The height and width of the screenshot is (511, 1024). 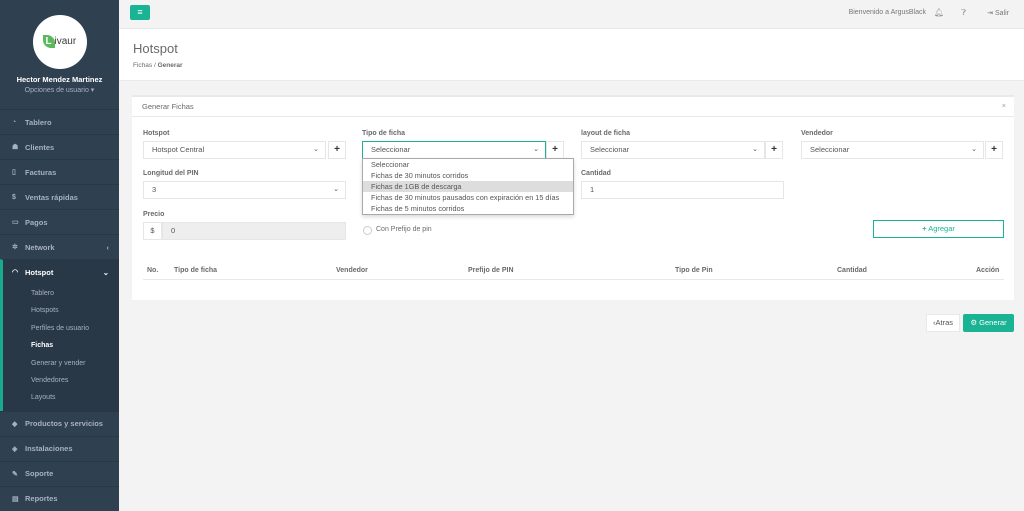 What do you see at coordinates (673, 150) in the screenshot?
I see `layout-ficha-select: Seleccionar ⌄` at bounding box center [673, 150].